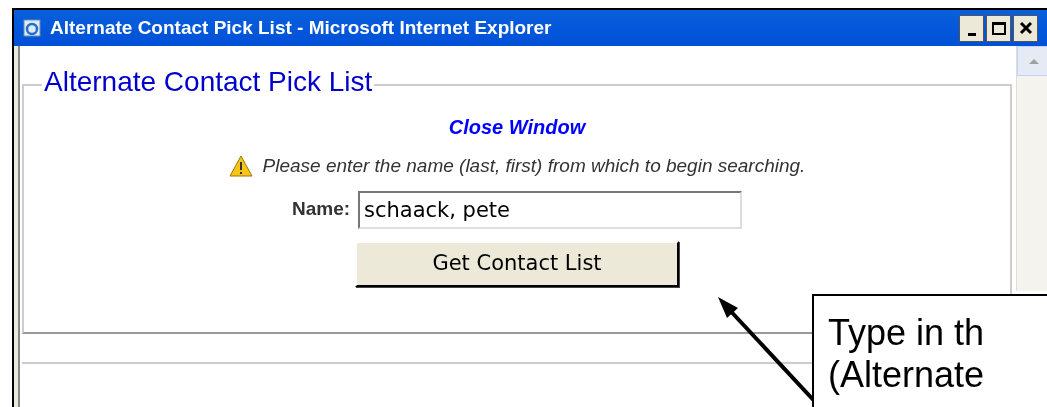 The image size is (1047, 407). What do you see at coordinates (907, 333) in the screenshot?
I see `callout-text: Type in th` at bounding box center [907, 333].